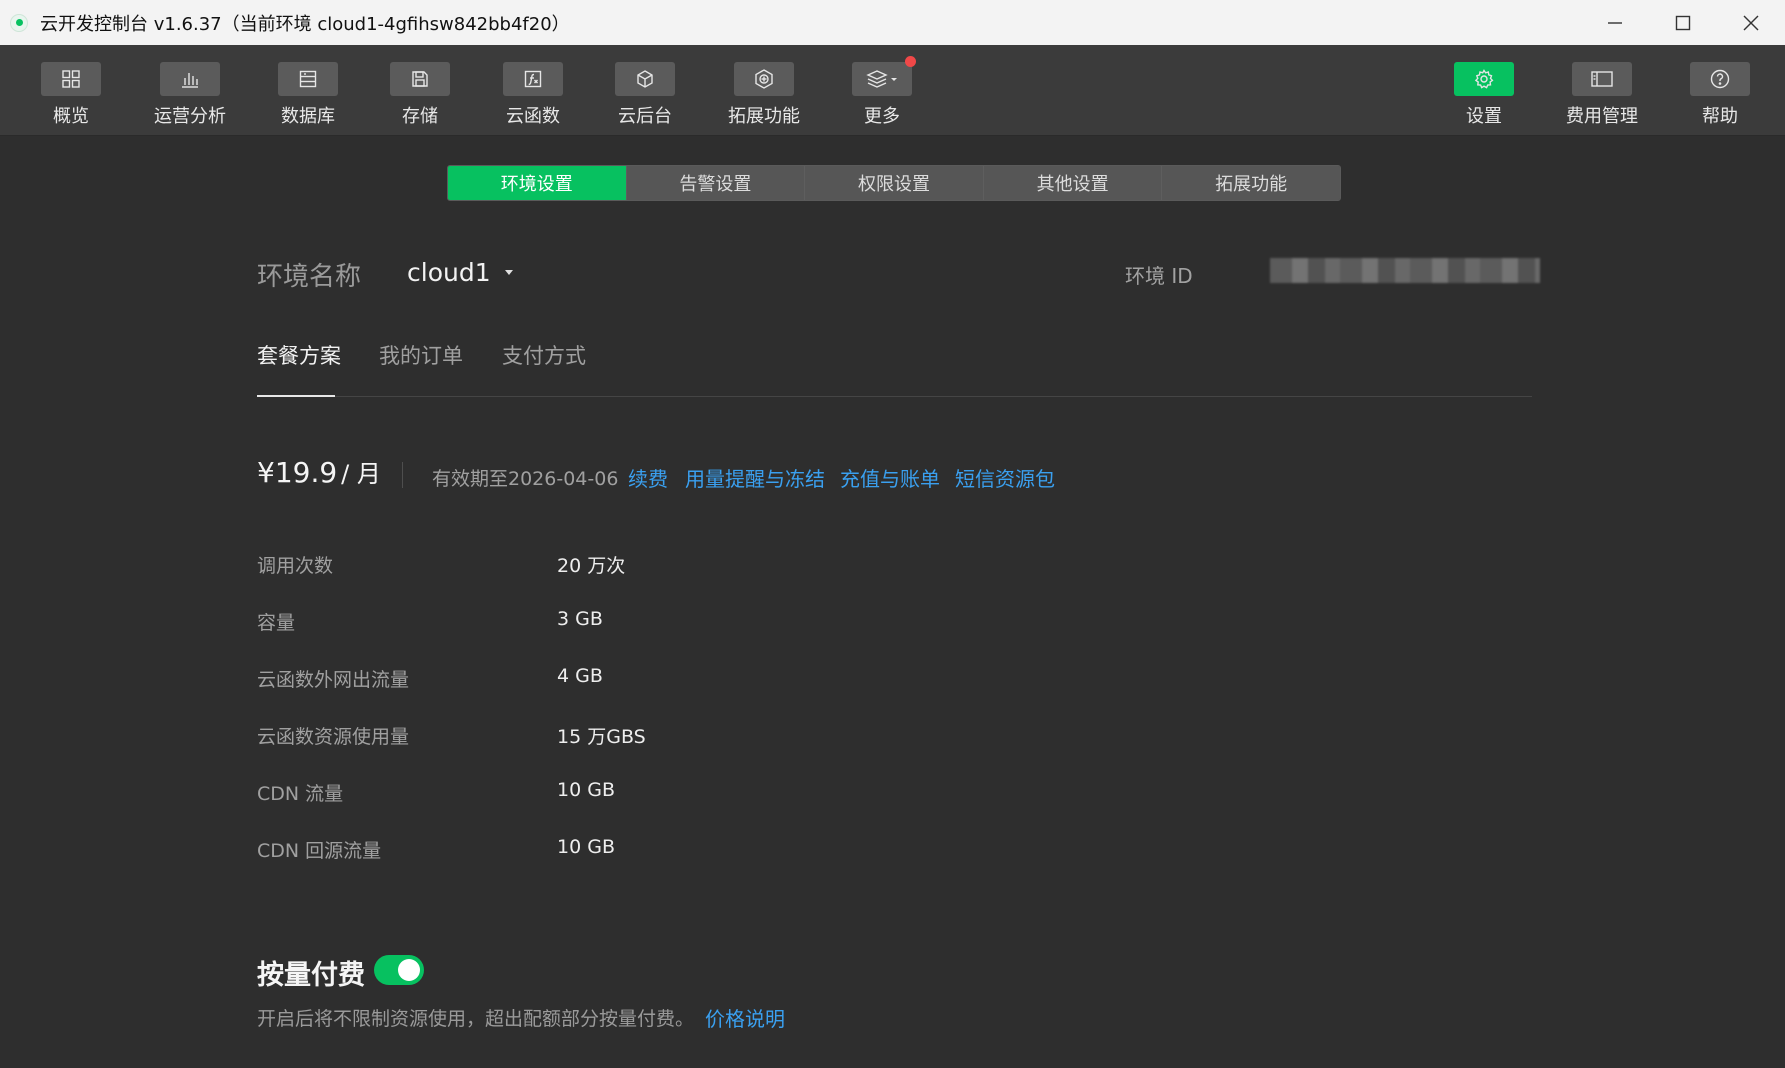 Image resolution: width=1785 pixels, height=1068 pixels. I want to click on toolbar-label: 概览, so click(71, 116).